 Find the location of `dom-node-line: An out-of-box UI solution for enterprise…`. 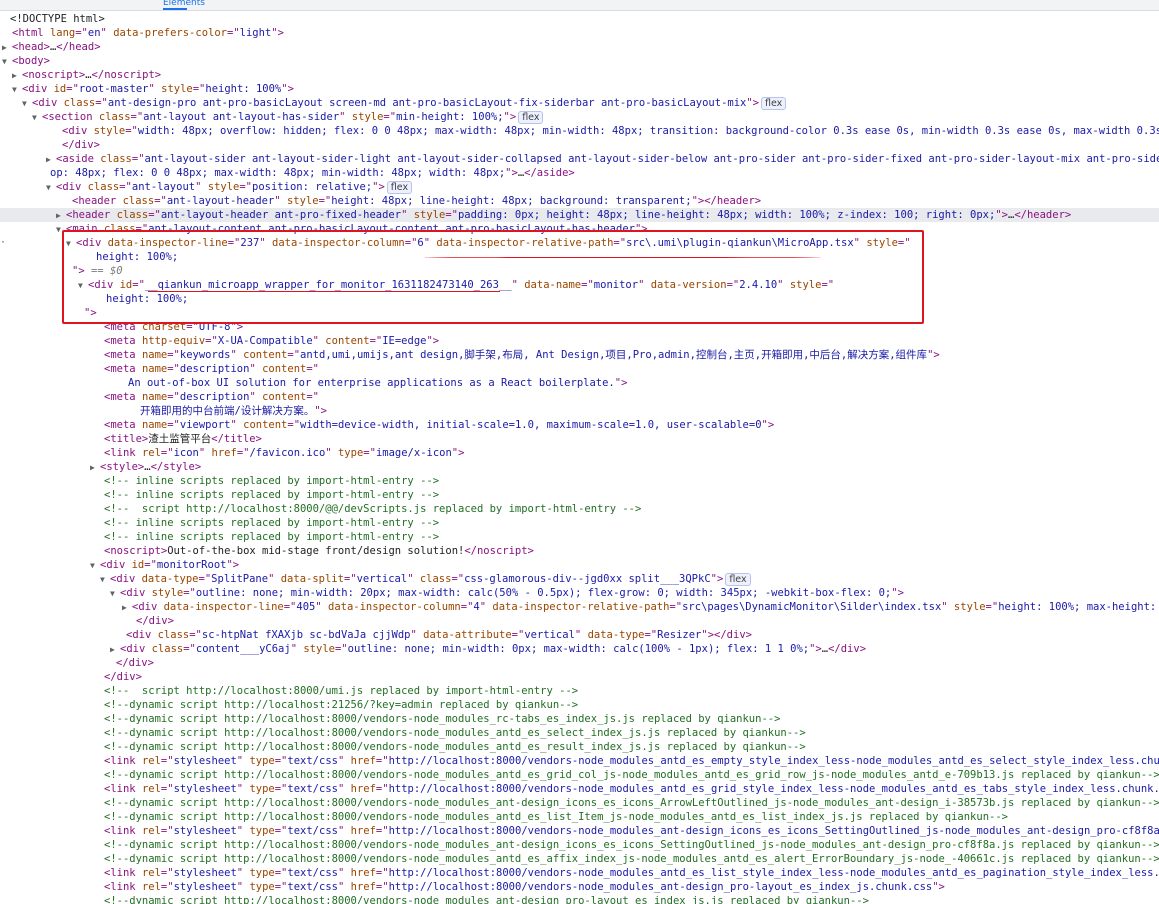

dom-node-line: An out-of-box UI solution for enterprise… is located at coordinates (579, 383).